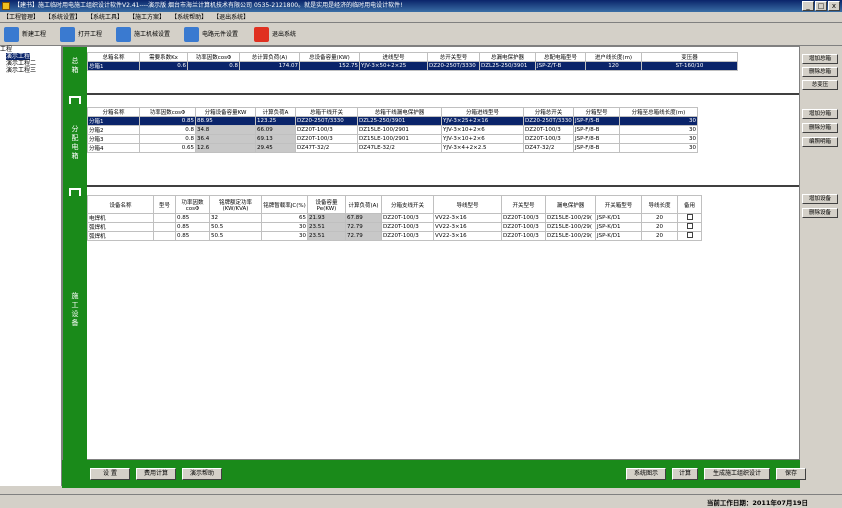 The image size is (842, 508). What do you see at coordinates (18, 56) in the screenshot?
I see `tree-item-1: 演示工程` at bounding box center [18, 56].